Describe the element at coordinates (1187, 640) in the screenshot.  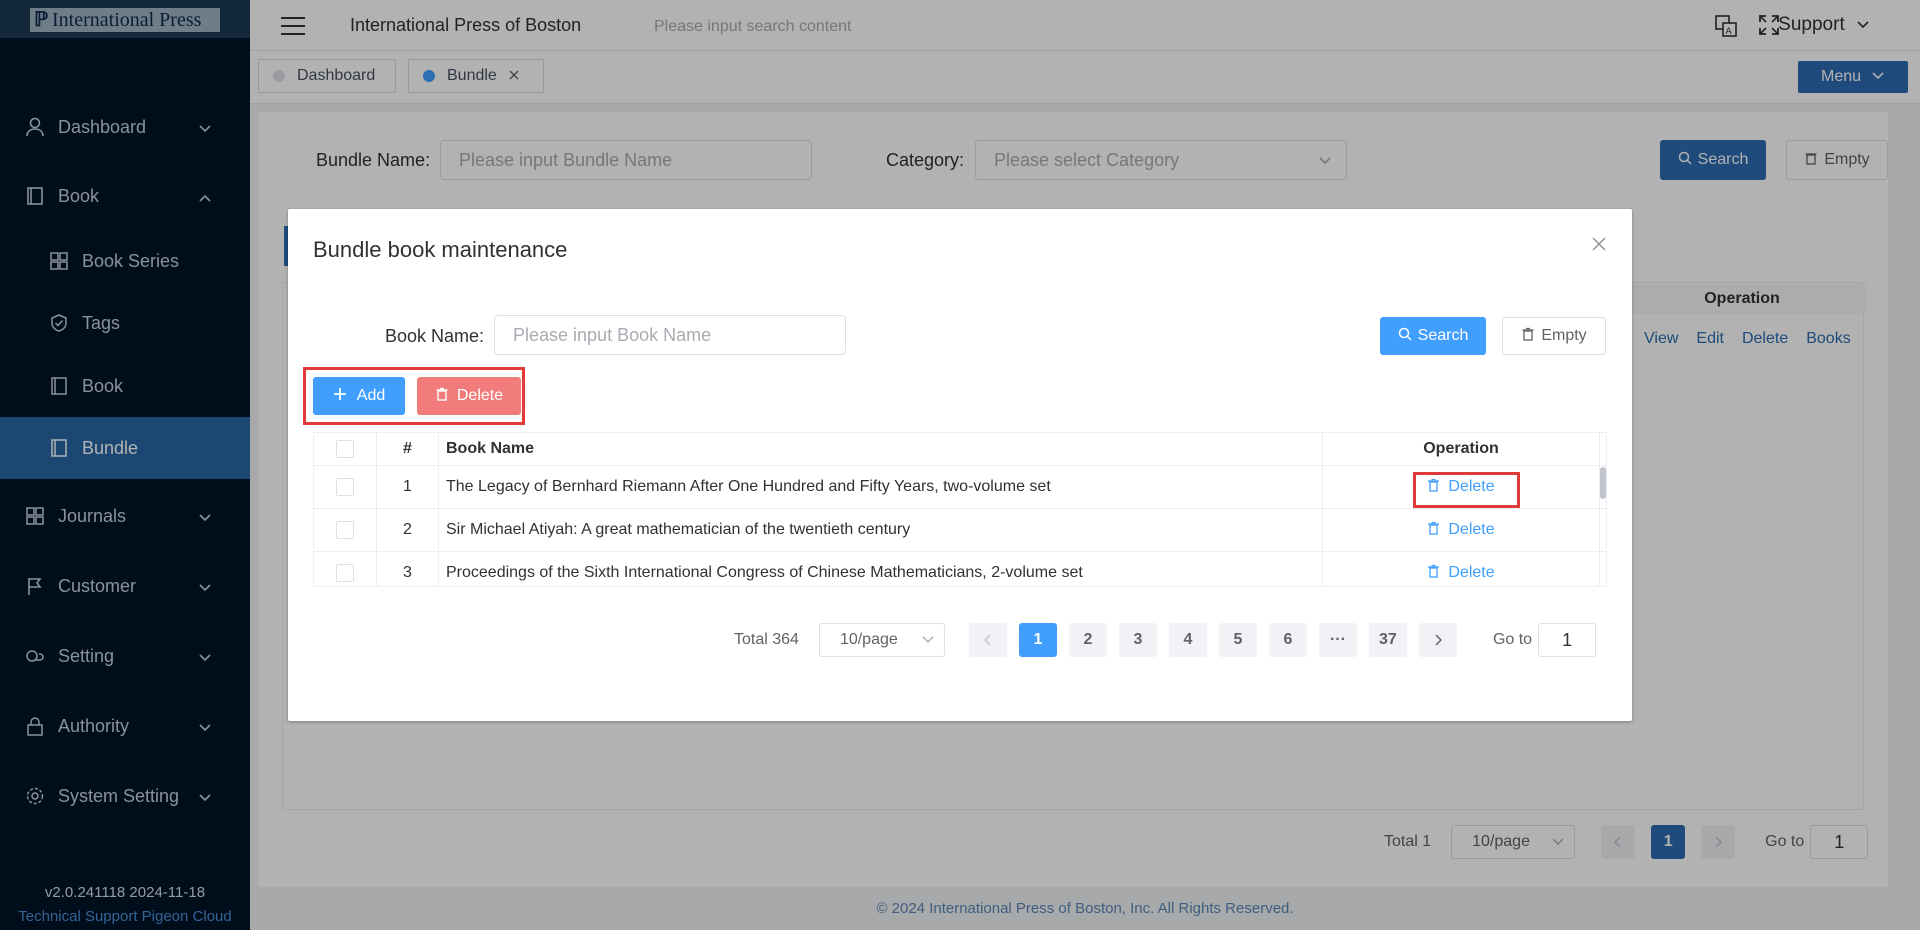
I see `page-4-button: 4` at that location.